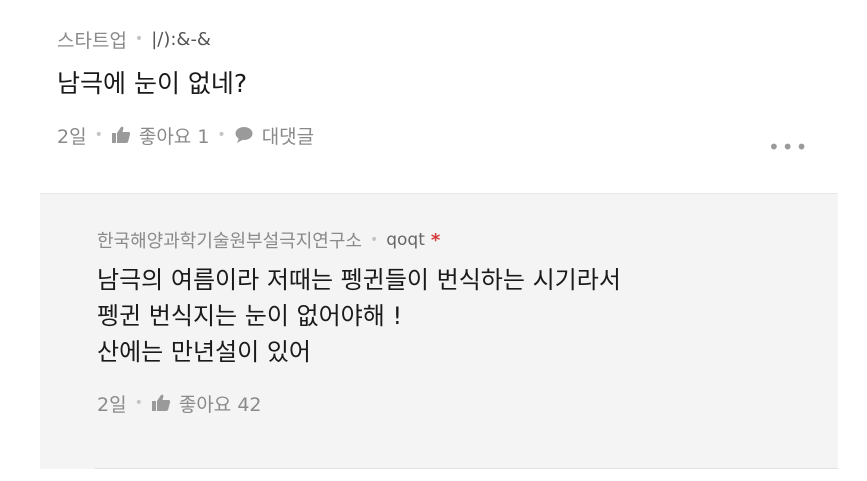 The height and width of the screenshot is (481, 867). What do you see at coordinates (174, 136) in the screenshot?
I see `like-count-label: 좋아요 1` at bounding box center [174, 136].